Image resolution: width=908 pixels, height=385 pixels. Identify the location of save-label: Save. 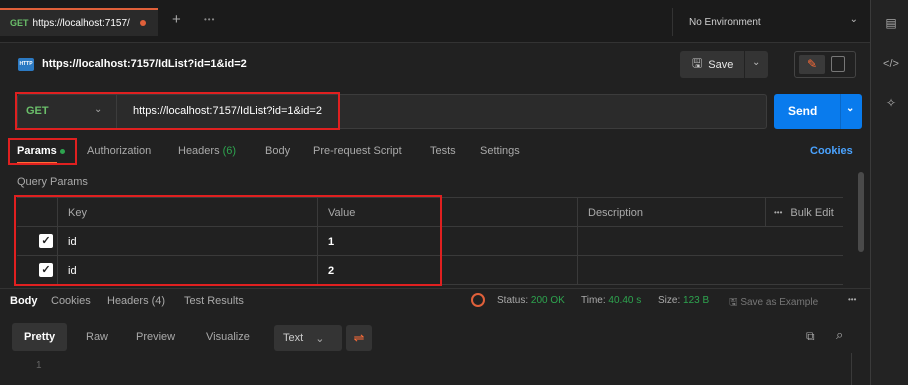
(721, 64).